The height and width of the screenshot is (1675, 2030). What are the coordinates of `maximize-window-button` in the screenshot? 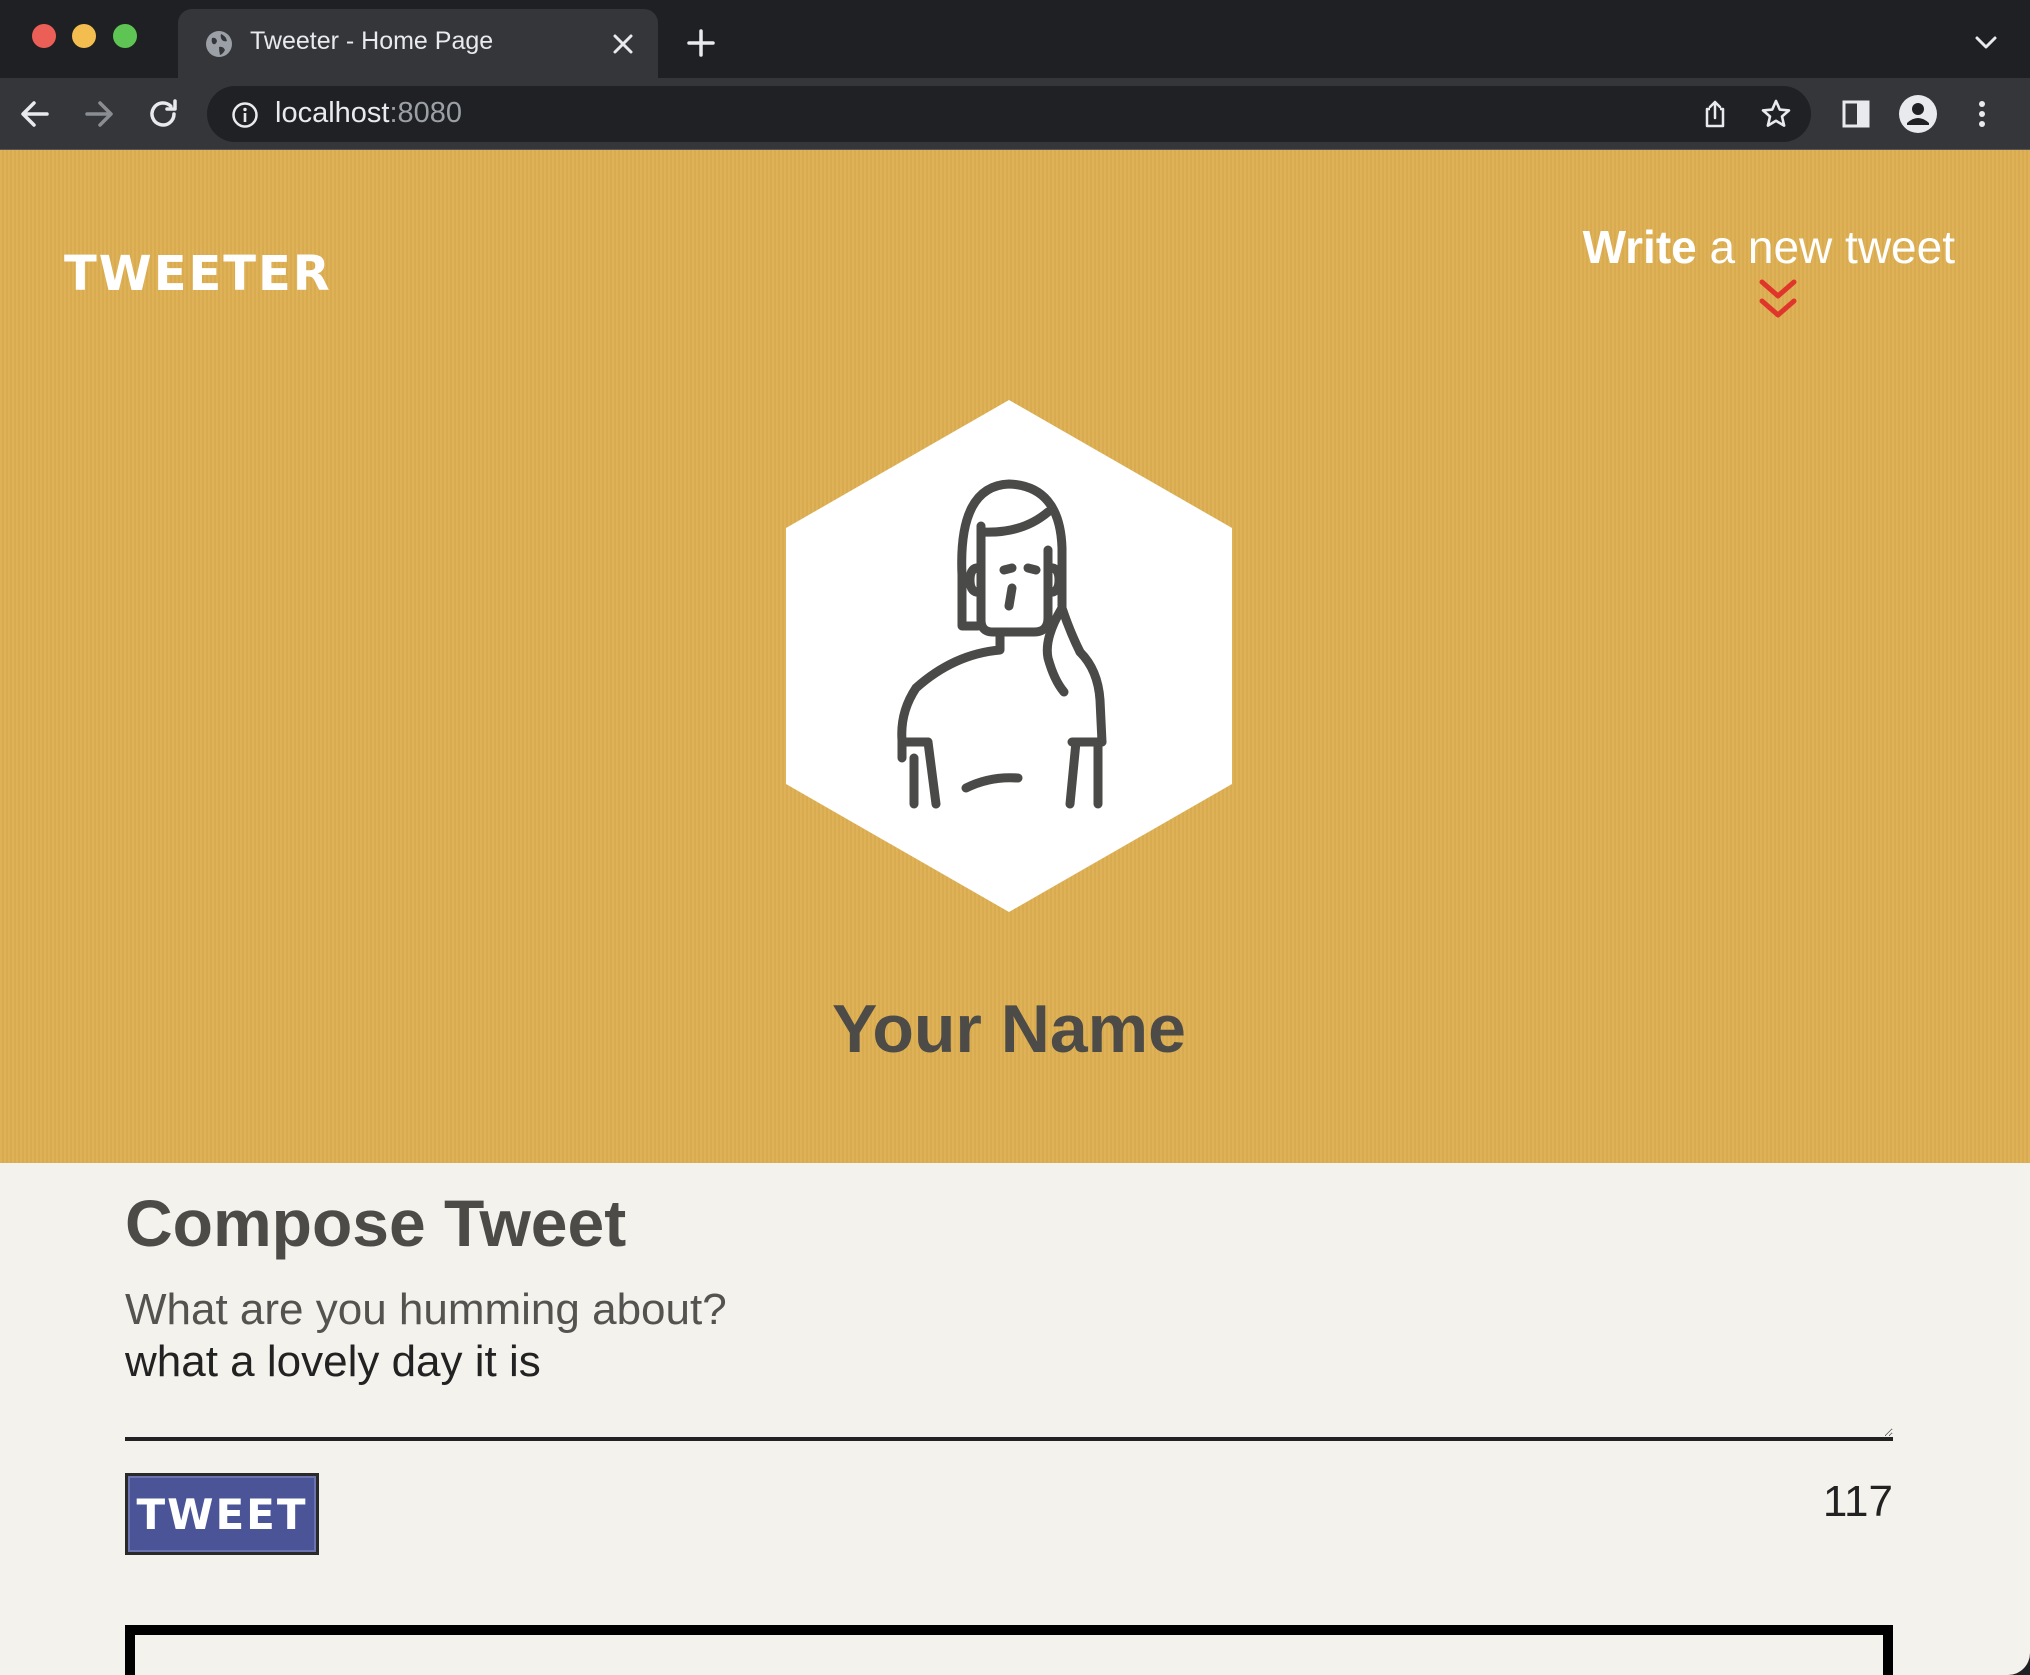 It's located at (125, 36).